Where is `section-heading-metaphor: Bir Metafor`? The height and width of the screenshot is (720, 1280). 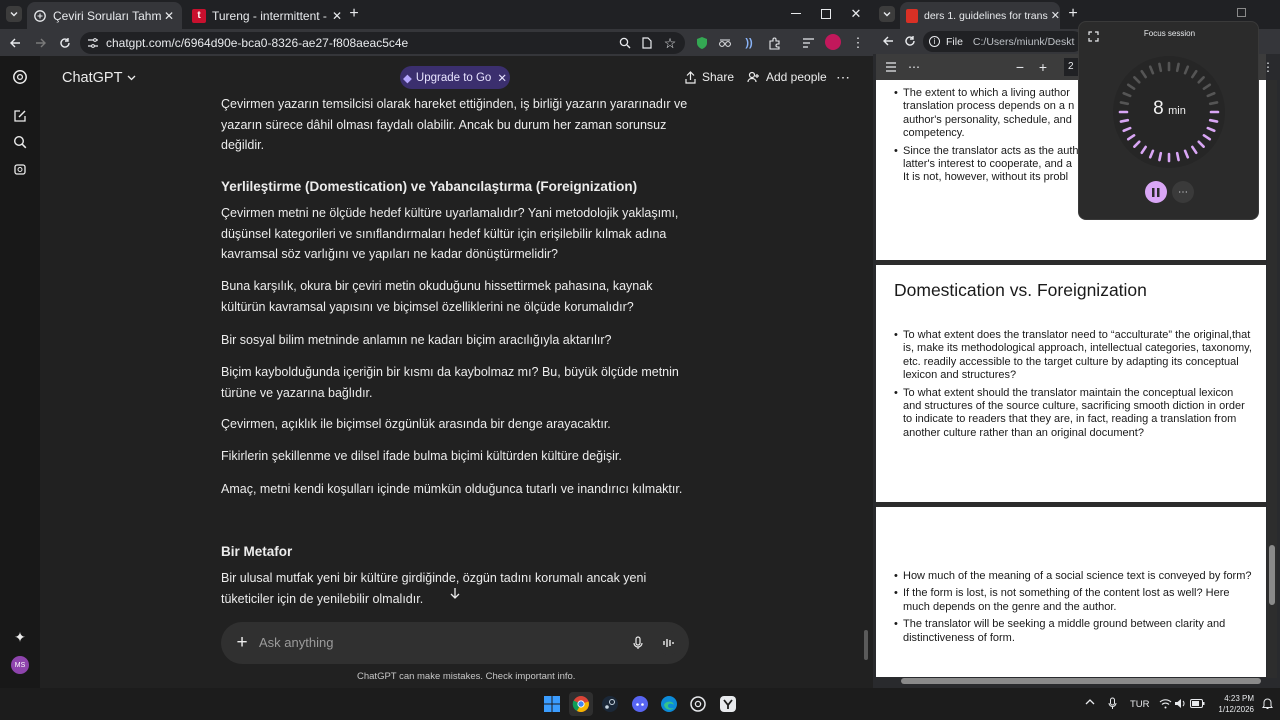 section-heading-metaphor: Bir Metafor is located at coordinates (257, 551).